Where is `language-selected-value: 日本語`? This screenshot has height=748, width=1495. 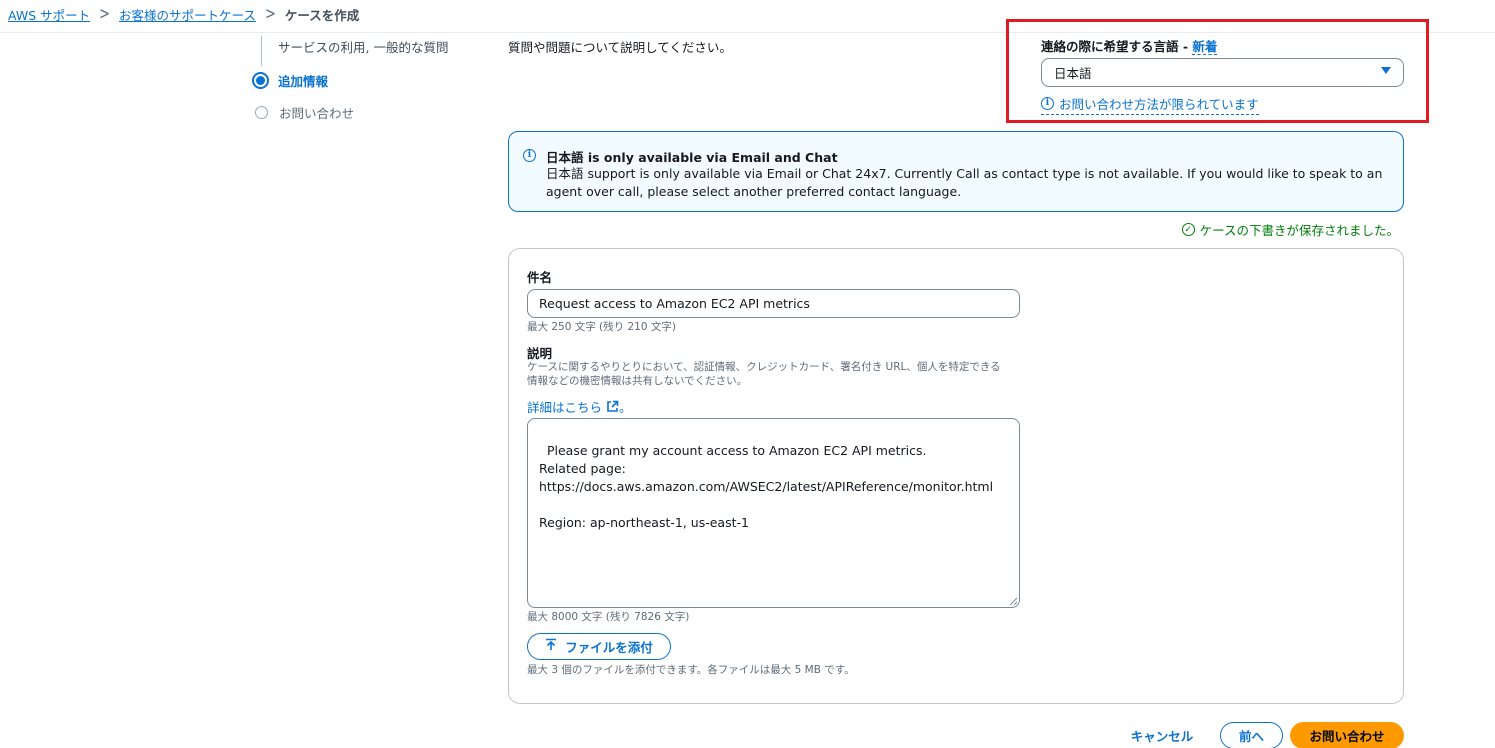
language-selected-value: 日本語 is located at coordinates (1073, 73).